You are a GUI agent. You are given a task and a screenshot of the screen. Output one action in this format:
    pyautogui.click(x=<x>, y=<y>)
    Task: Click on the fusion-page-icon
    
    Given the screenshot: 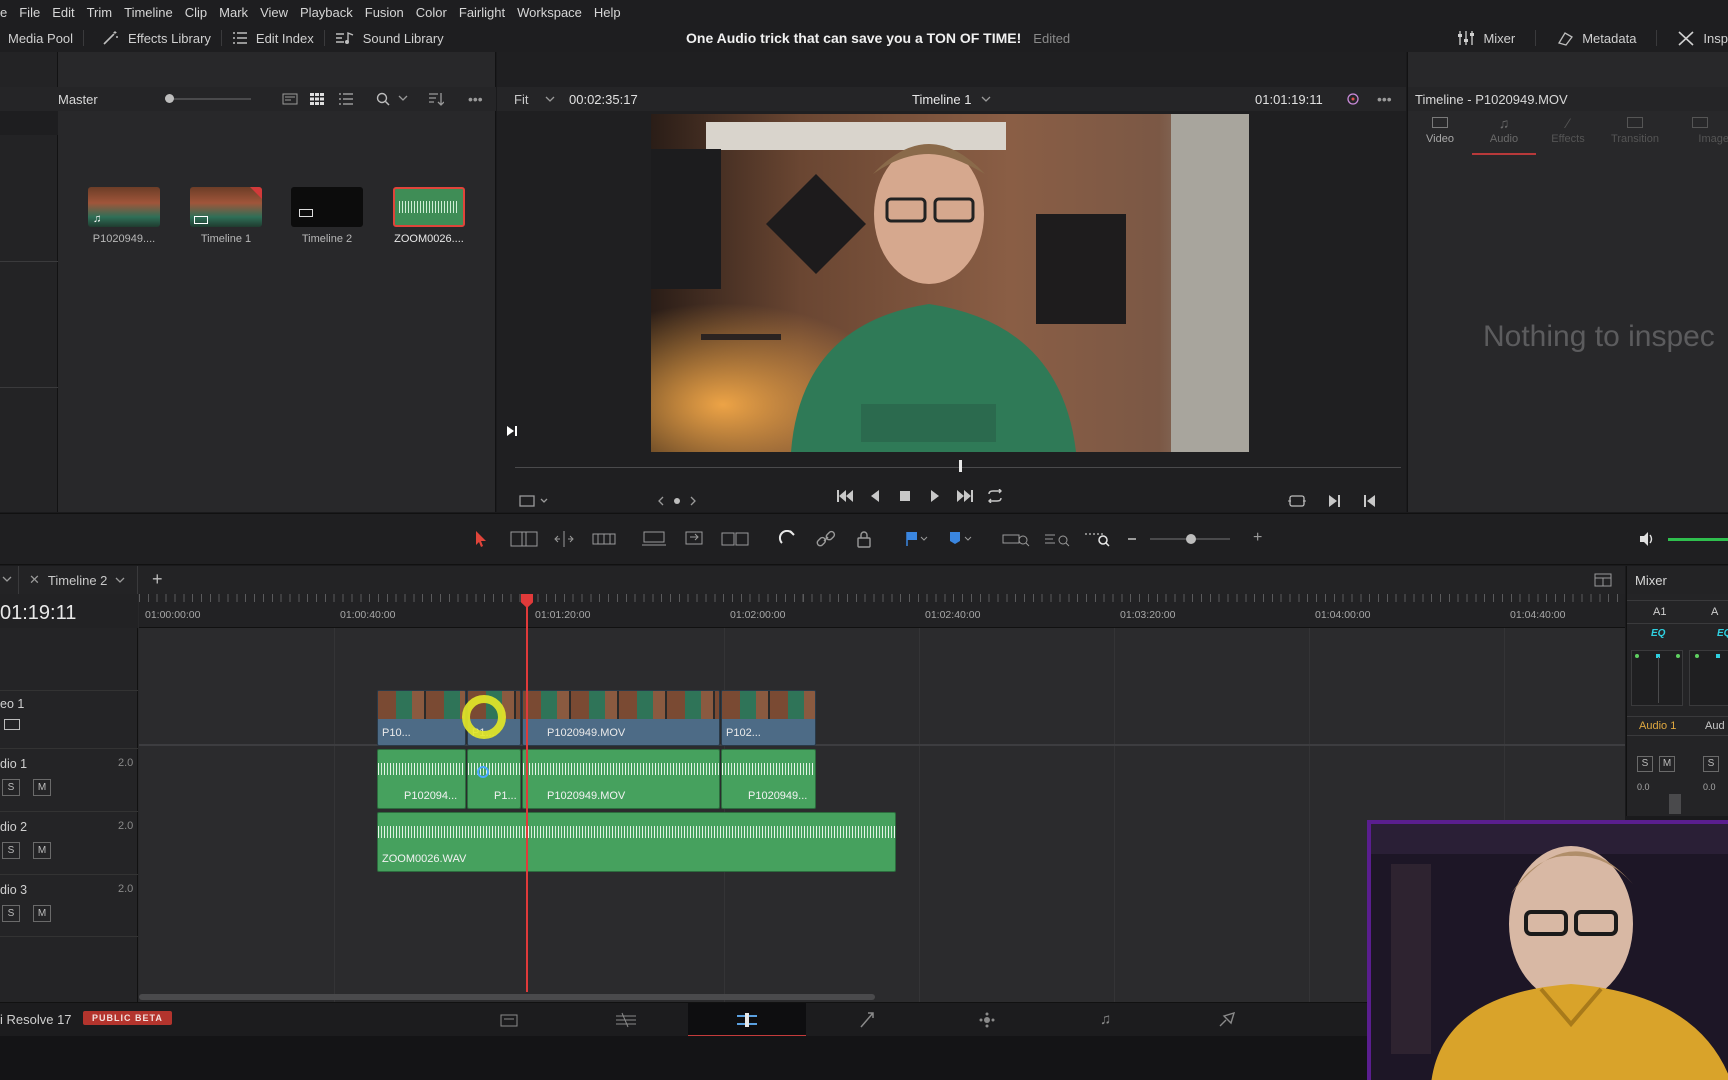 What is the action you would take?
    pyautogui.click(x=867, y=1020)
    